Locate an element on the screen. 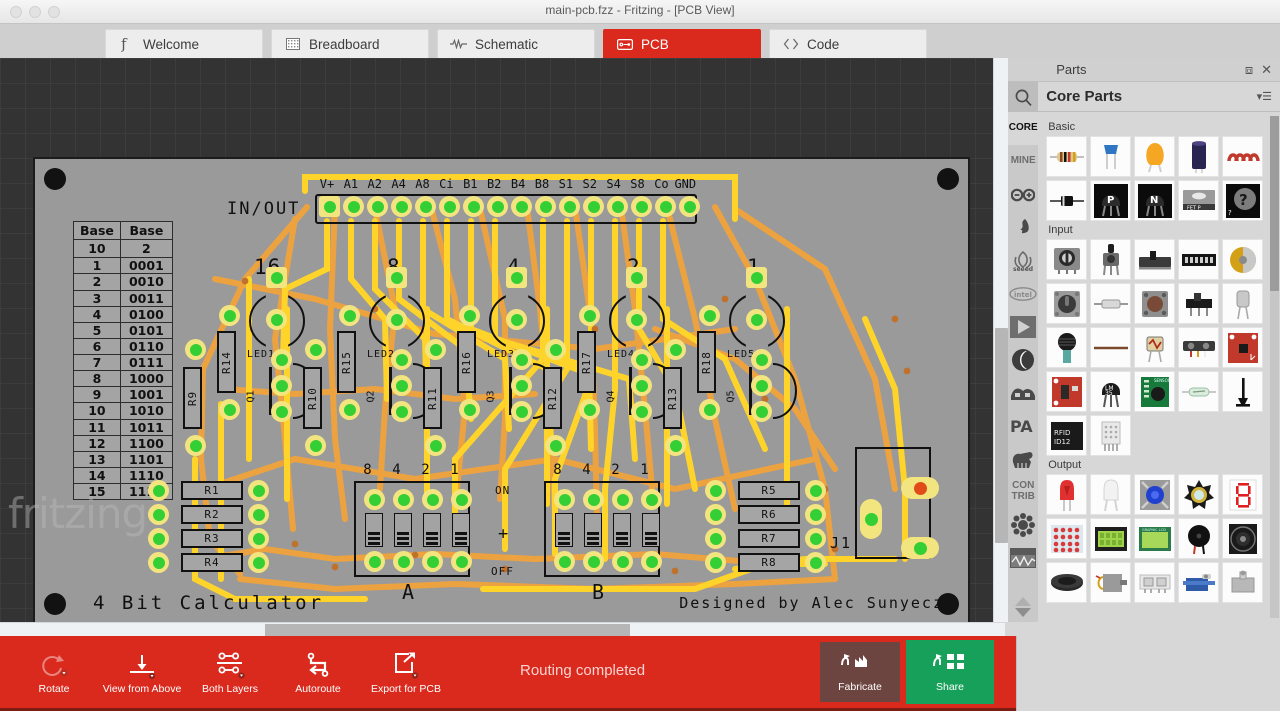 The image size is (1280, 711). servo-motor-icon is located at coordinates (1199, 582).